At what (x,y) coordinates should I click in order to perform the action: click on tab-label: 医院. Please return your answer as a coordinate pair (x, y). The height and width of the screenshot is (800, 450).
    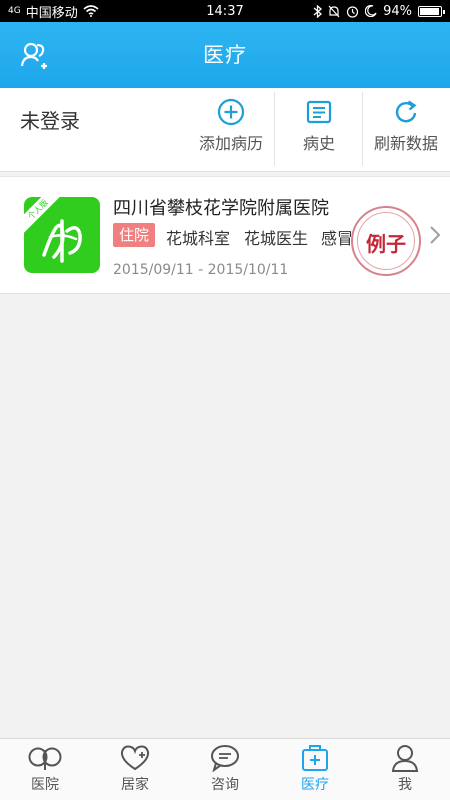
    Looking at the image, I should click on (45, 785).